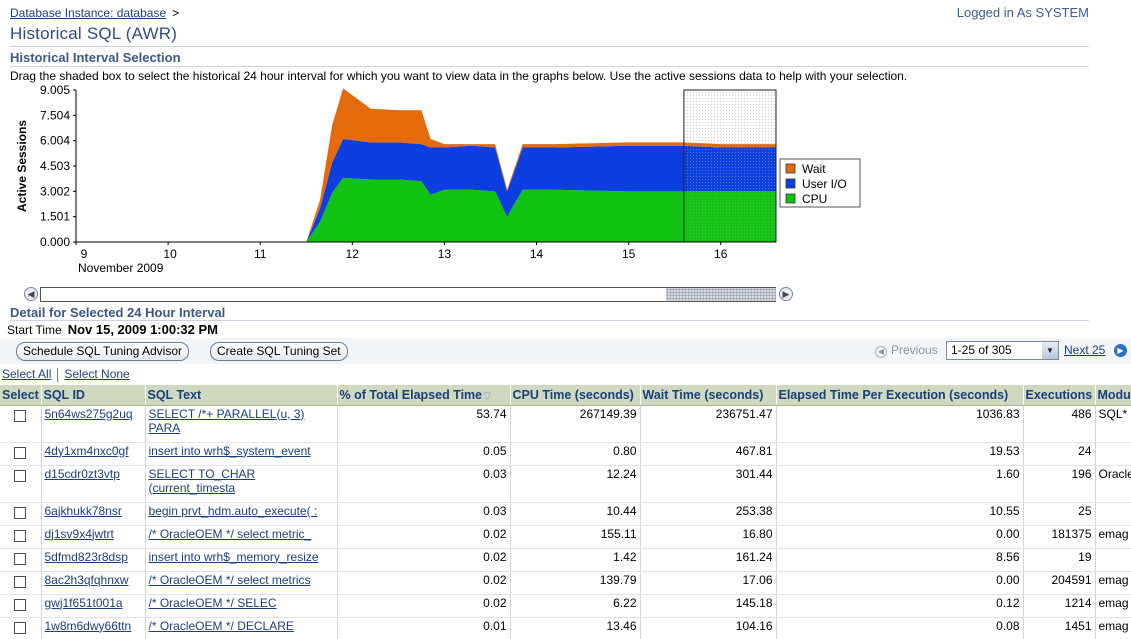  I want to click on sql-id-link: 1w8m6dwy66ttn, so click(93, 628).